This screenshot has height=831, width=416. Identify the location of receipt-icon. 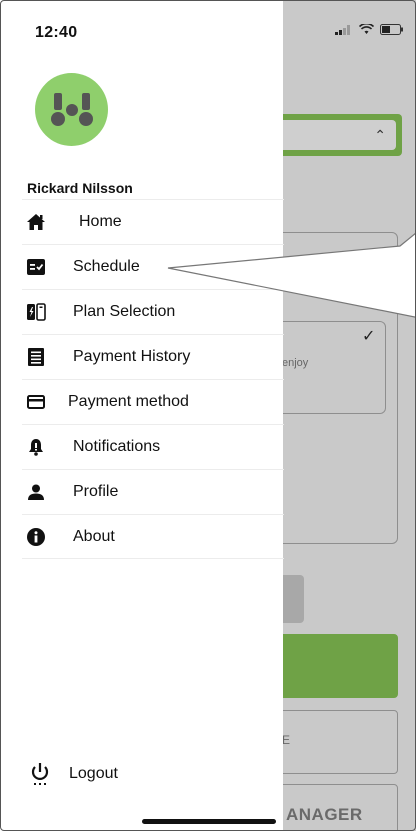
(36, 357).